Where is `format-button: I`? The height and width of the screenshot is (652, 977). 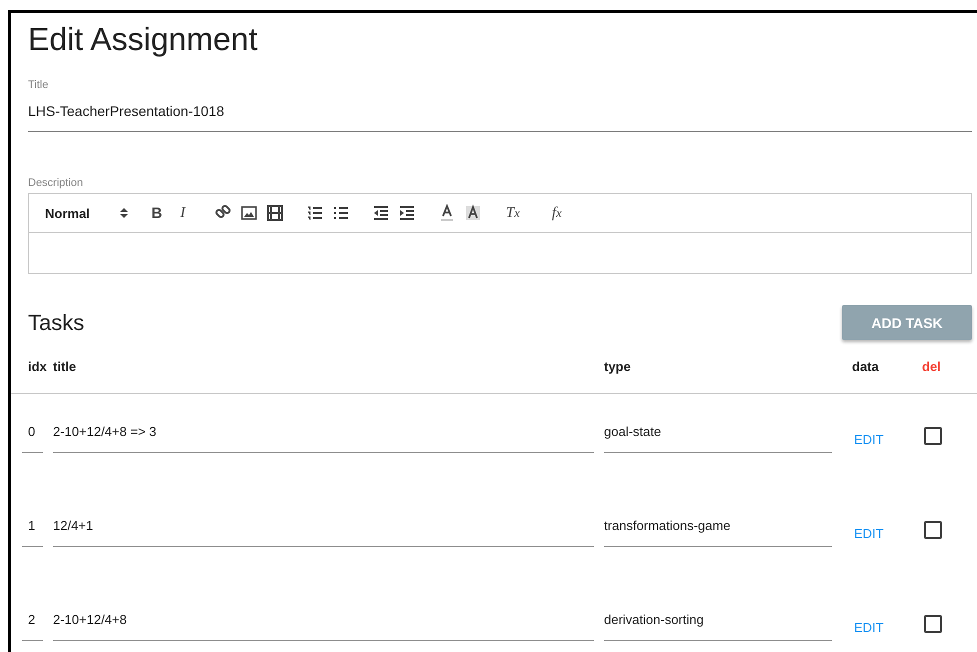
format-button: I is located at coordinates (183, 213).